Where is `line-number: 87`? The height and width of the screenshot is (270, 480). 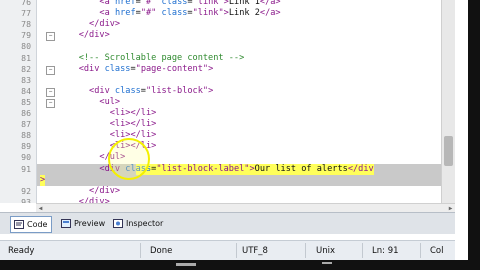 line-number: 87 is located at coordinates (26, 124).